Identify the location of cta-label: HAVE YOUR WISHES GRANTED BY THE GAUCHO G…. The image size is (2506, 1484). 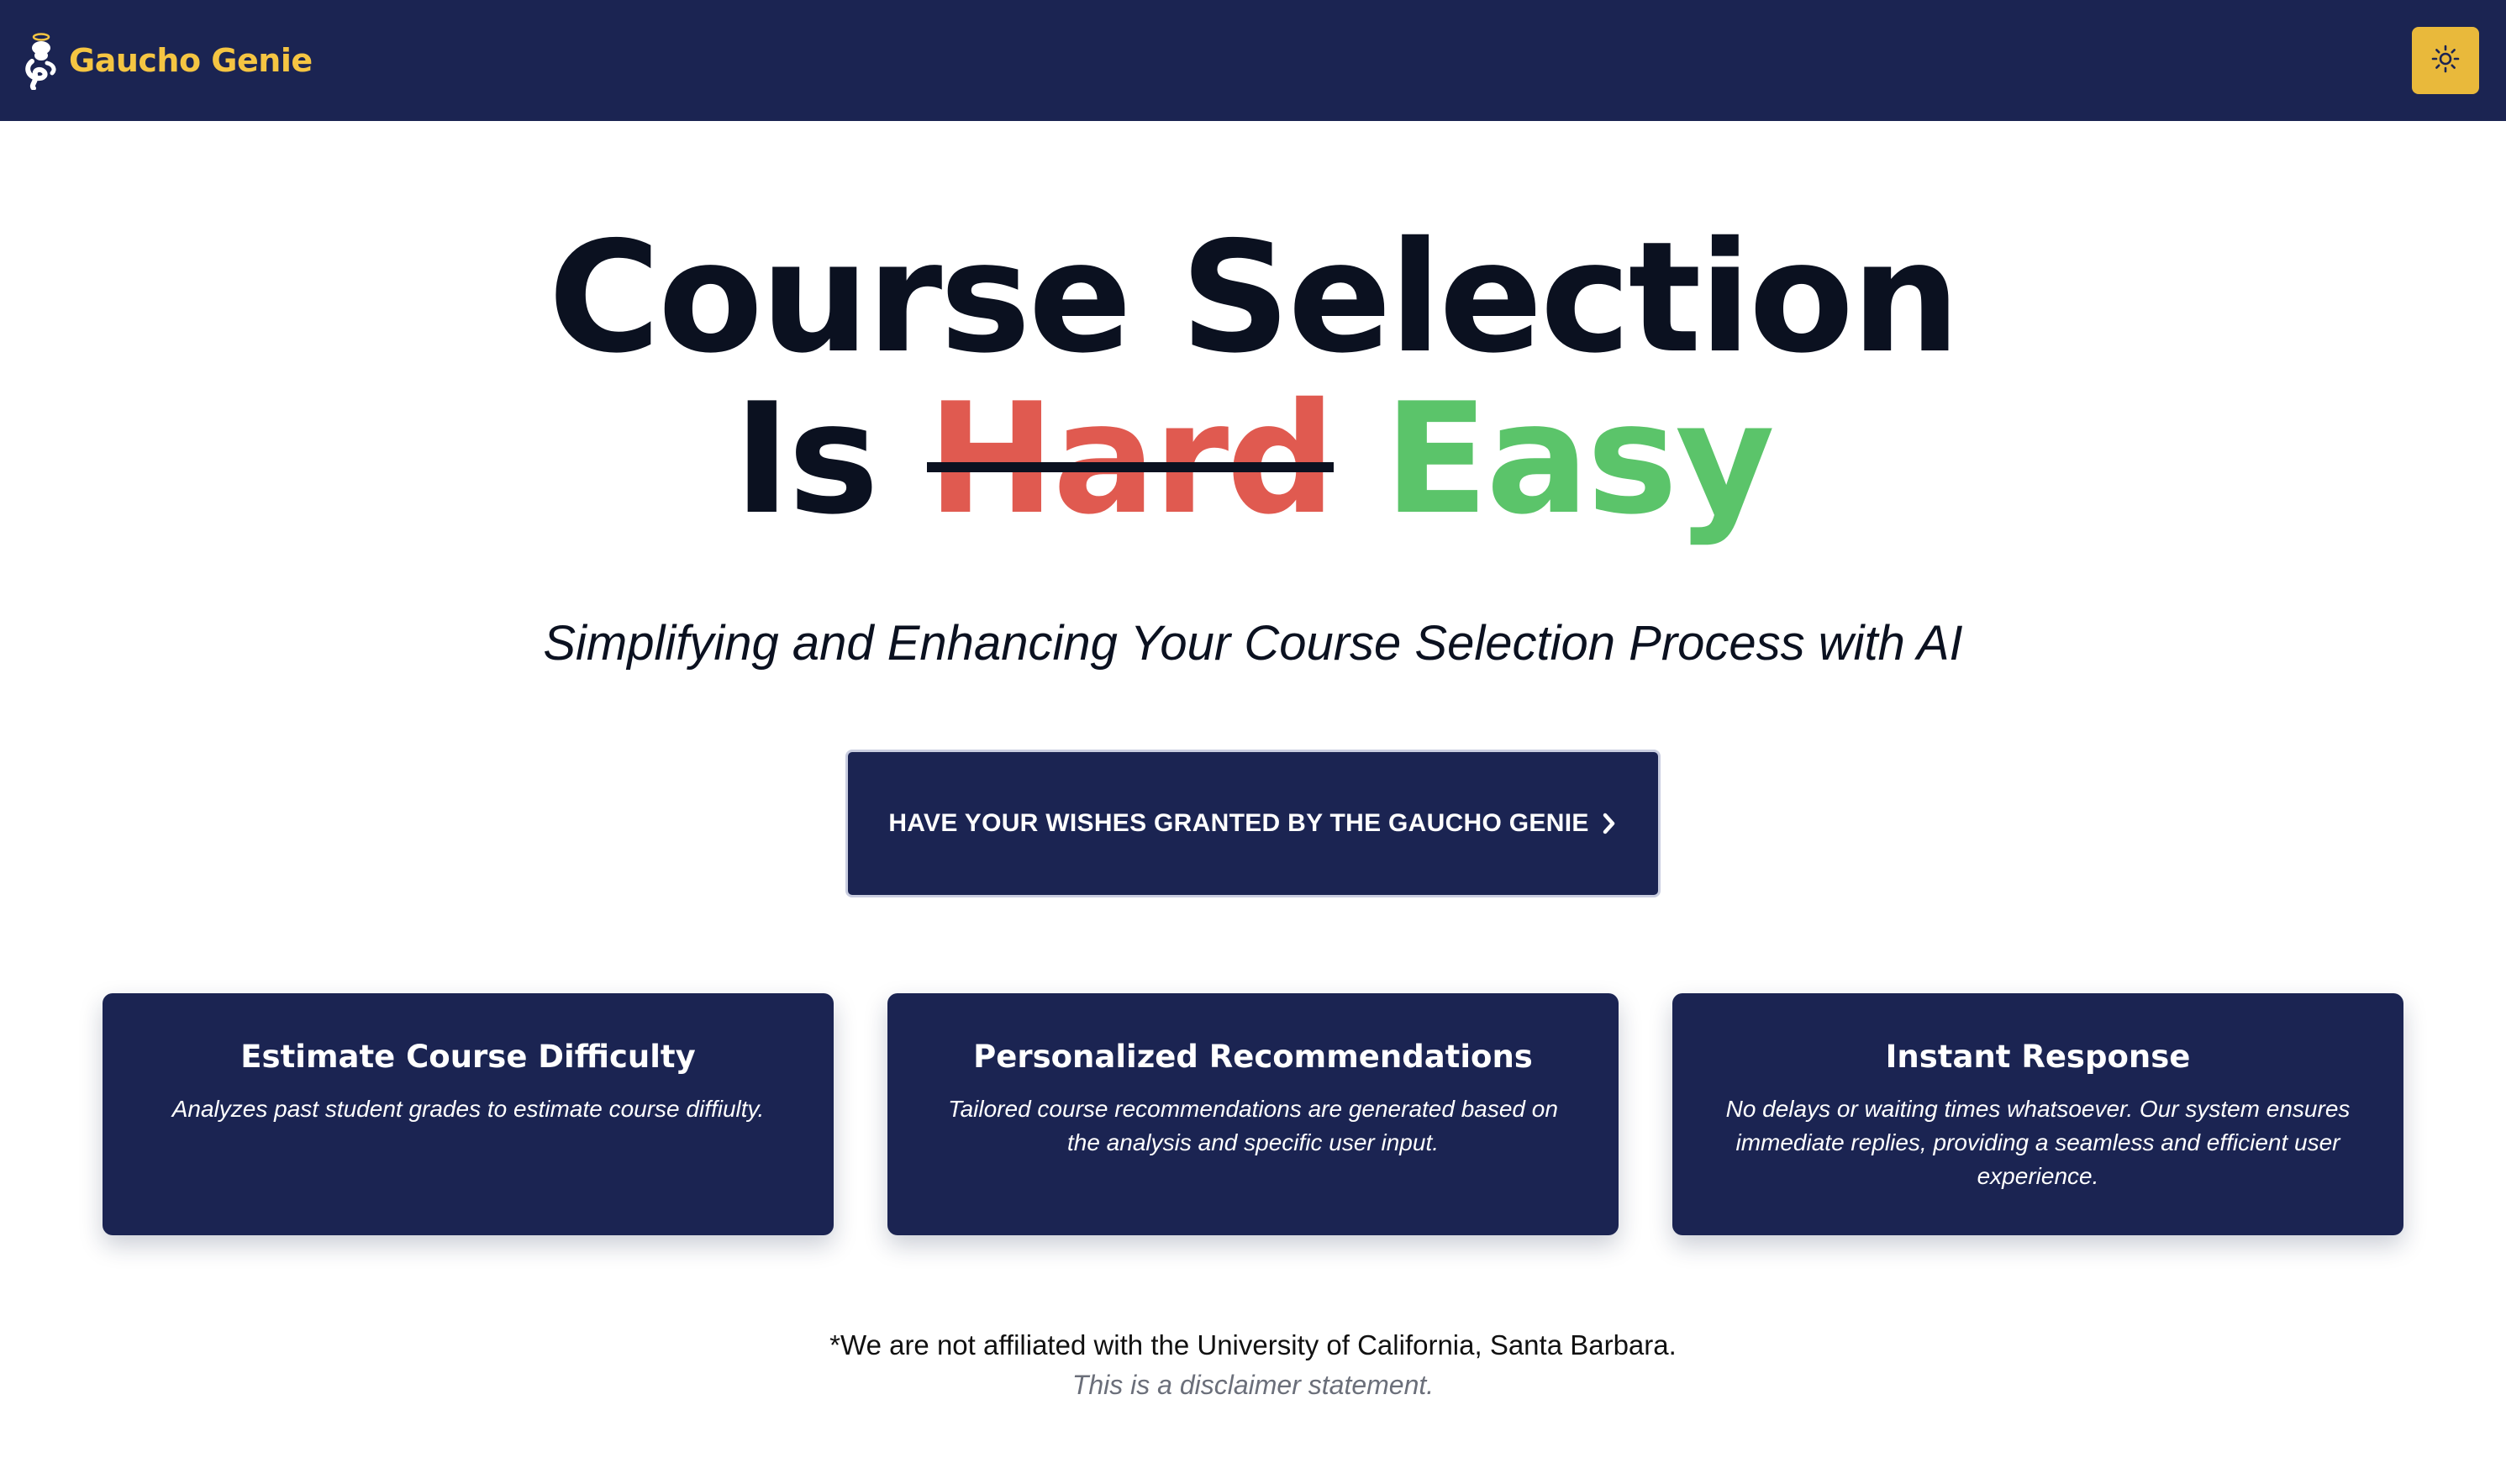
(1238, 823).